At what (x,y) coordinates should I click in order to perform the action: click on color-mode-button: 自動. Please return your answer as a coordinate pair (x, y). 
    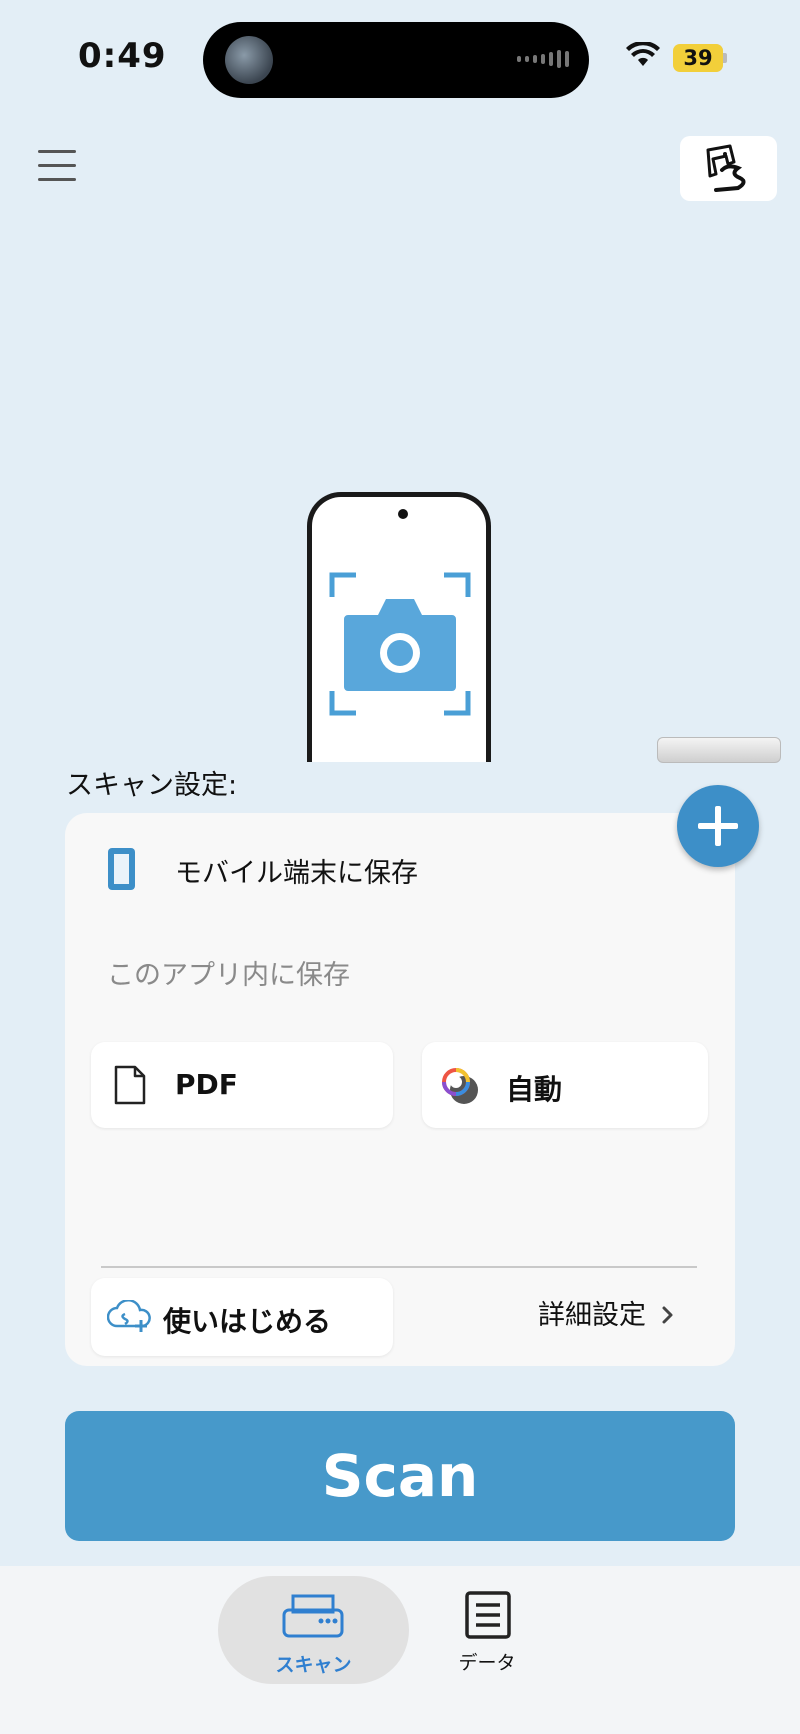
    Looking at the image, I should click on (565, 1085).